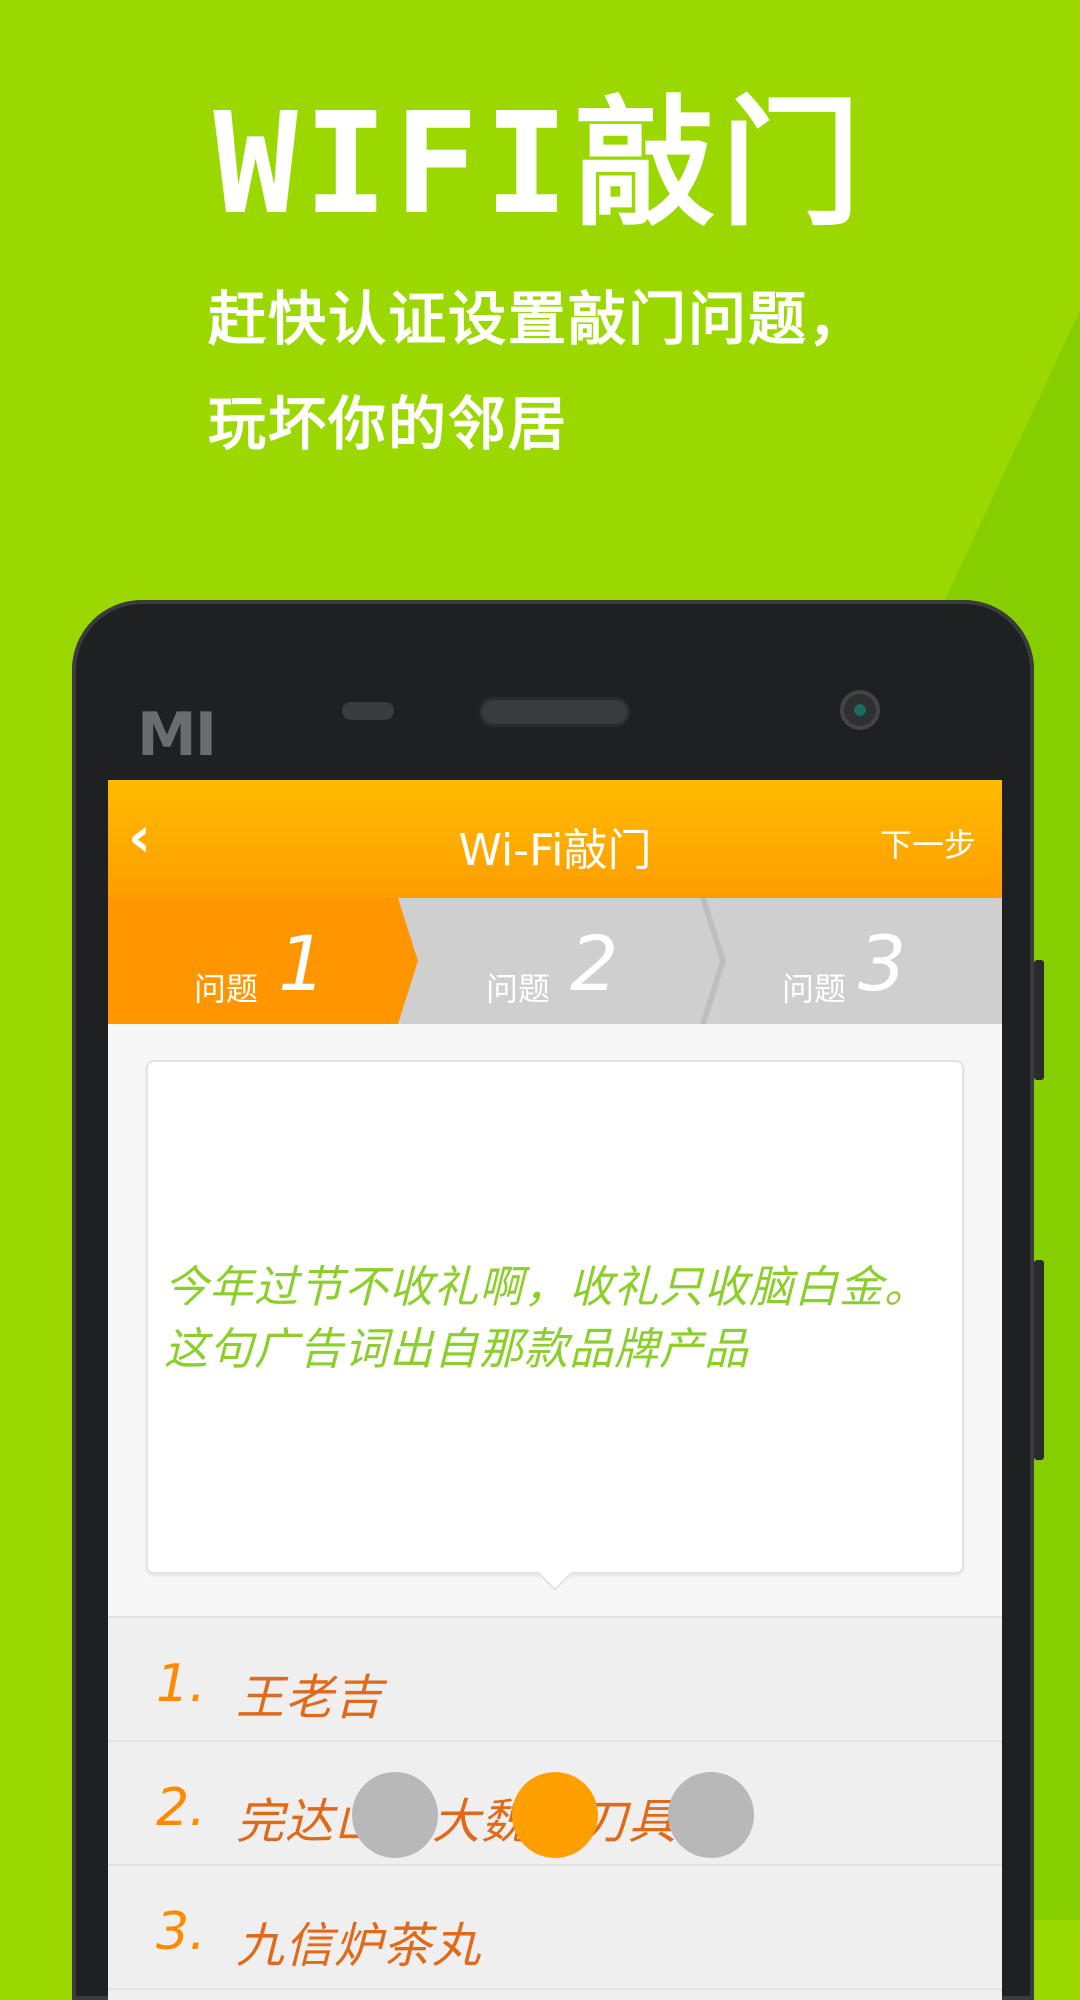 The image size is (1080, 2000). What do you see at coordinates (554, 712) in the screenshot?
I see `earpiece-speaker` at bounding box center [554, 712].